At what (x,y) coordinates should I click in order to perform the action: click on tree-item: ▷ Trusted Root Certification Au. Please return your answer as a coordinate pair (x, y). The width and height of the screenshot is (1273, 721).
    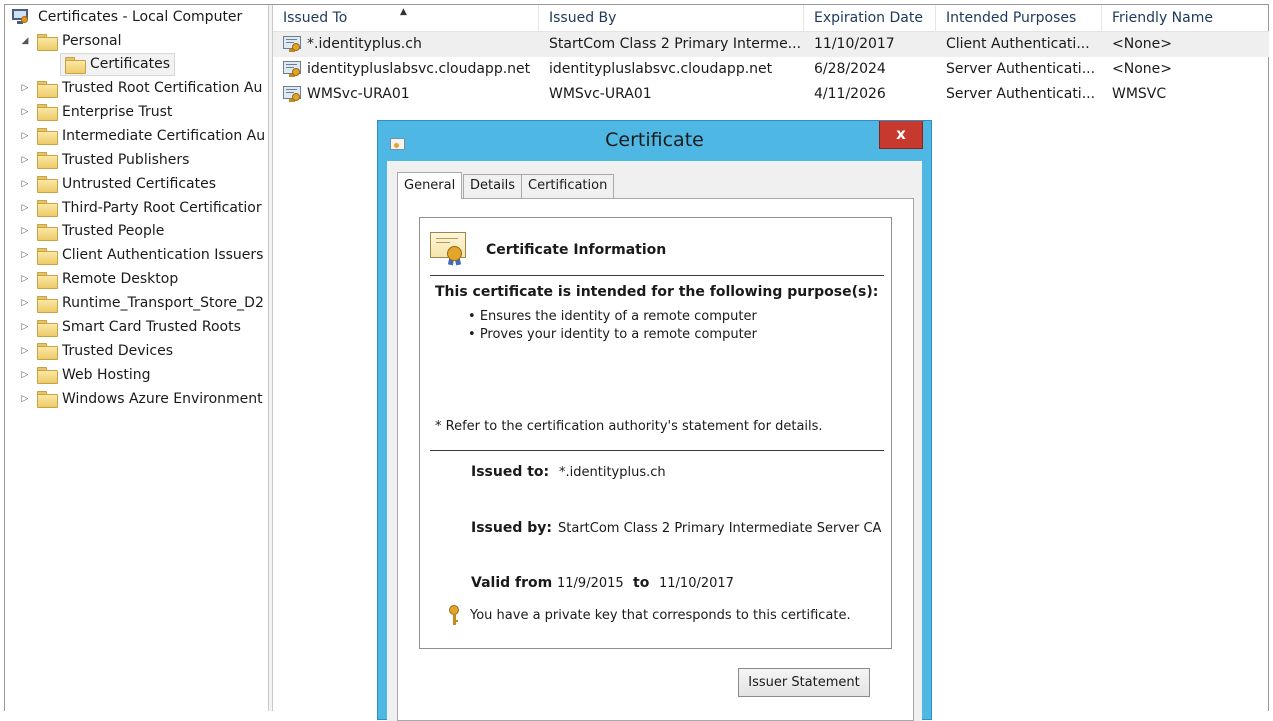
    Looking at the image, I should click on (140, 88).